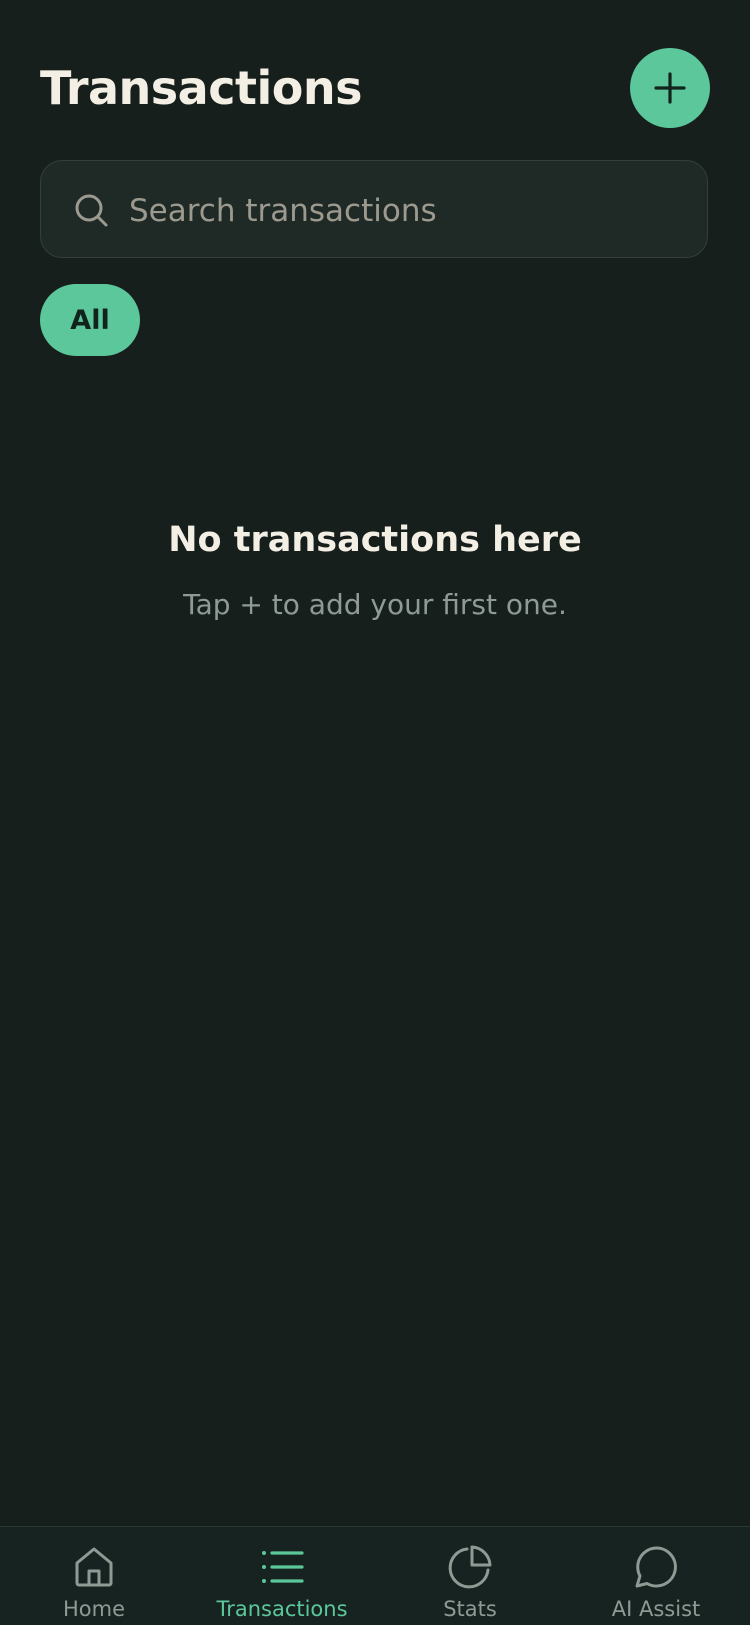 The image size is (750, 1625). I want to click on tab-stats-label: Stats, so click(470, 1609).